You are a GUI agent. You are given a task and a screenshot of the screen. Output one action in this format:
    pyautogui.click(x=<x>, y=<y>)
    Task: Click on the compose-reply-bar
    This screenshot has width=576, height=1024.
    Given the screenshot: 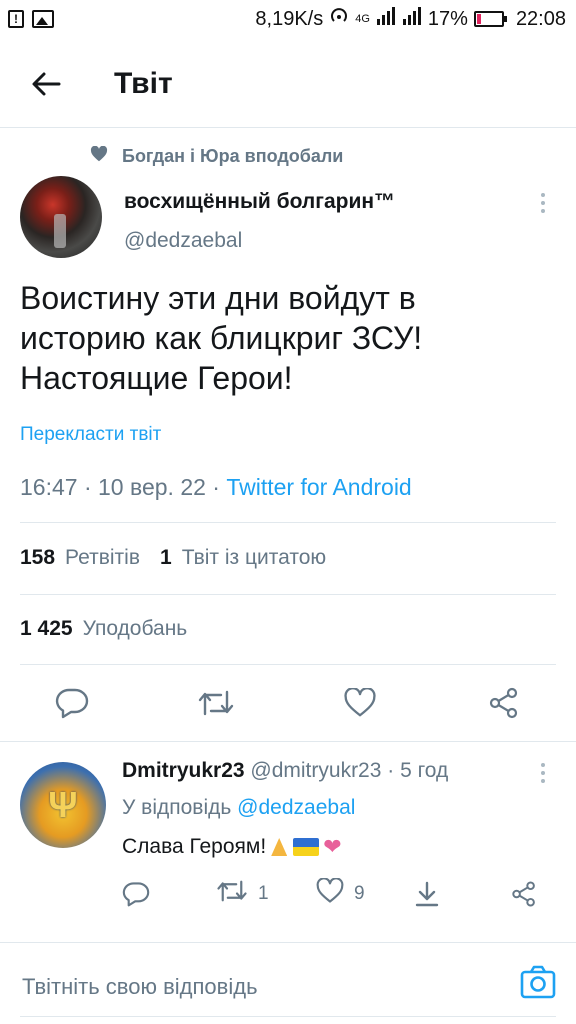 What is the action you would take?
    pyautogui.click(x=288, y=983)
    